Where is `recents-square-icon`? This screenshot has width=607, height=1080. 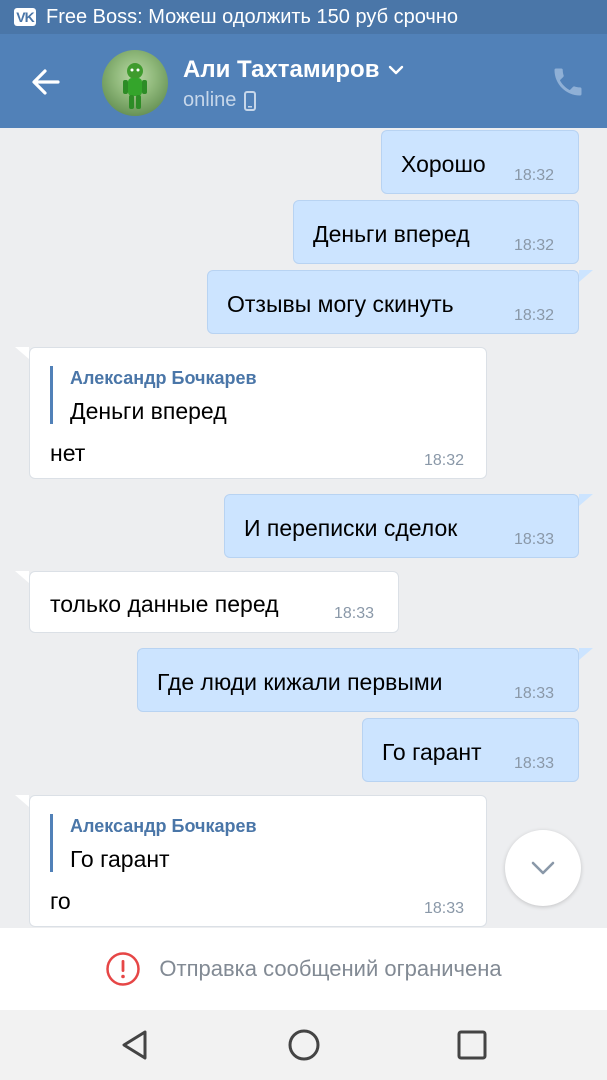 recents-square-icon is located at coordinates (472, 1045).